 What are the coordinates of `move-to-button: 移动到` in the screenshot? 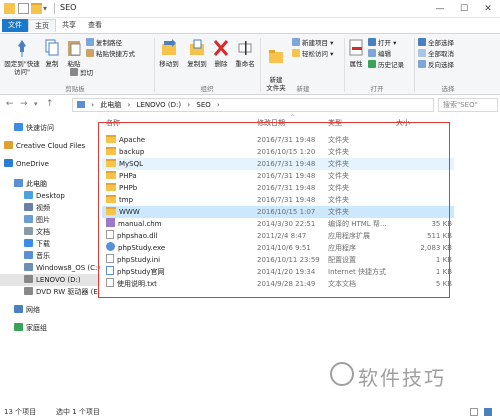 It's located at (169, 53).